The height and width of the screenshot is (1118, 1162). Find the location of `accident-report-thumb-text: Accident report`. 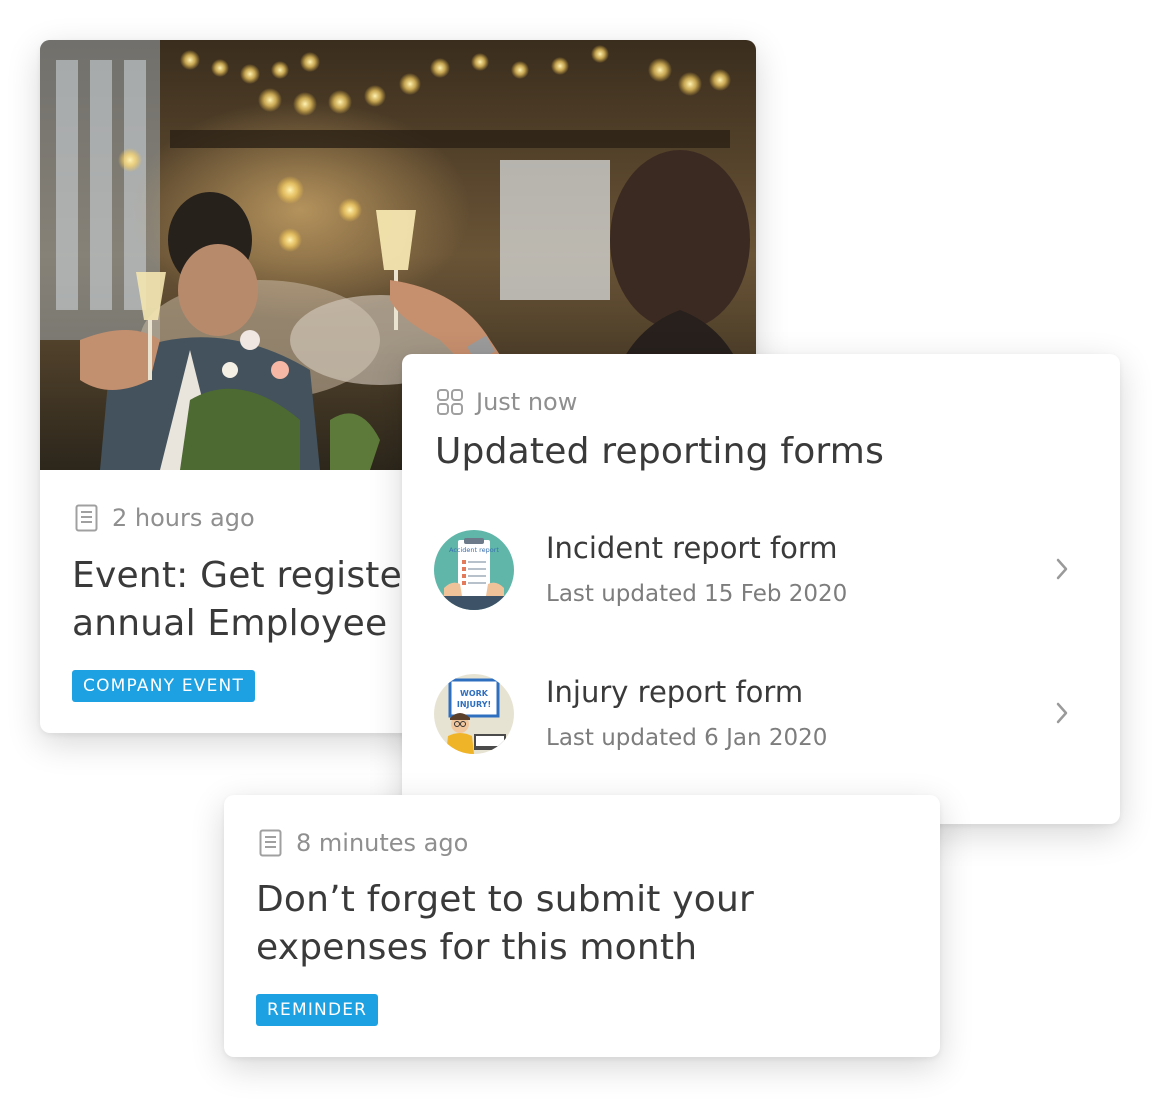

accident-report-thumb-text: Accident report is located at coordinates (474, 550).